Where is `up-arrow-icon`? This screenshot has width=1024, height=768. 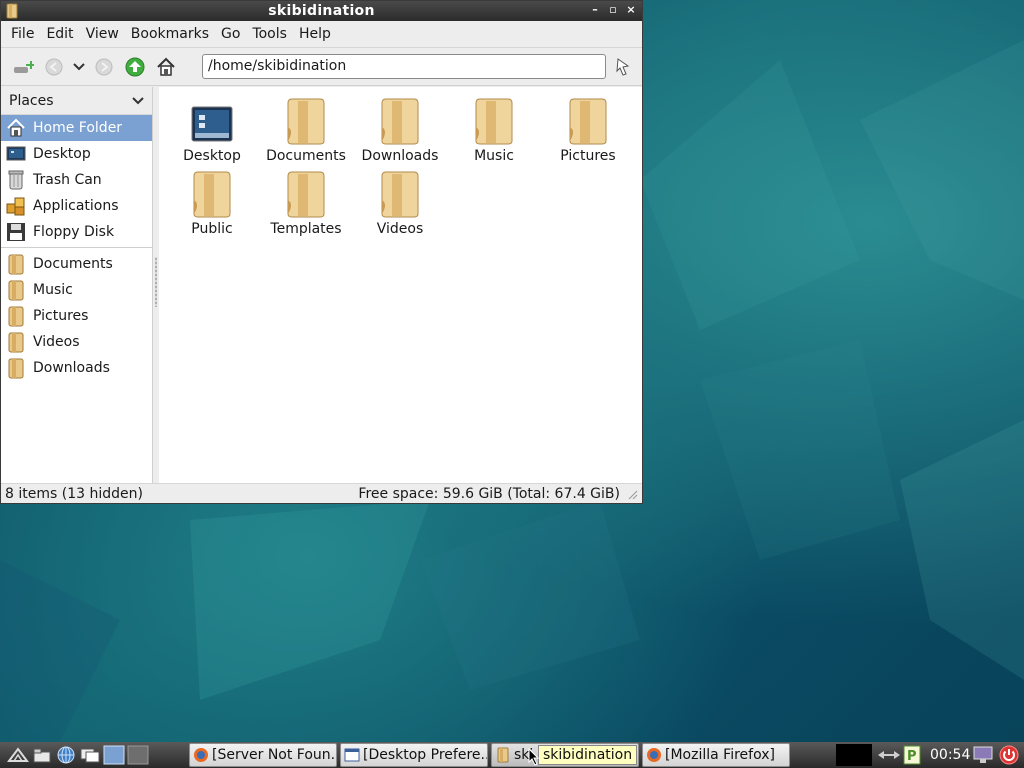 up-arrow-icon is located at coordinates (135, 66).